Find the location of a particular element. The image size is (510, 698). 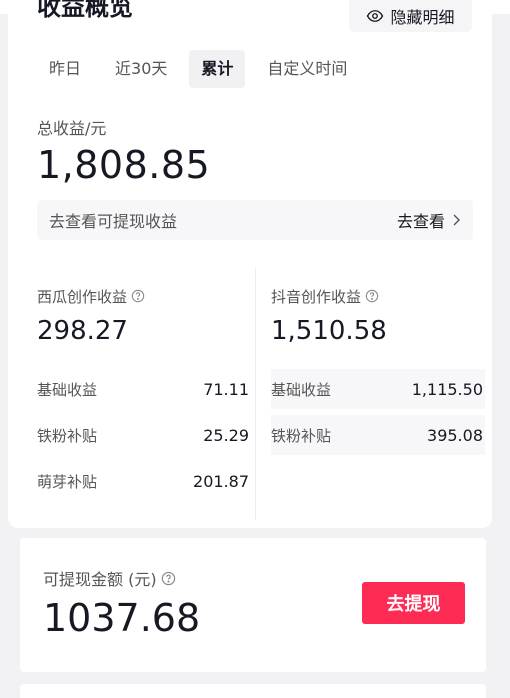

row-value: 71.11 is located at coordinates (226, 389).